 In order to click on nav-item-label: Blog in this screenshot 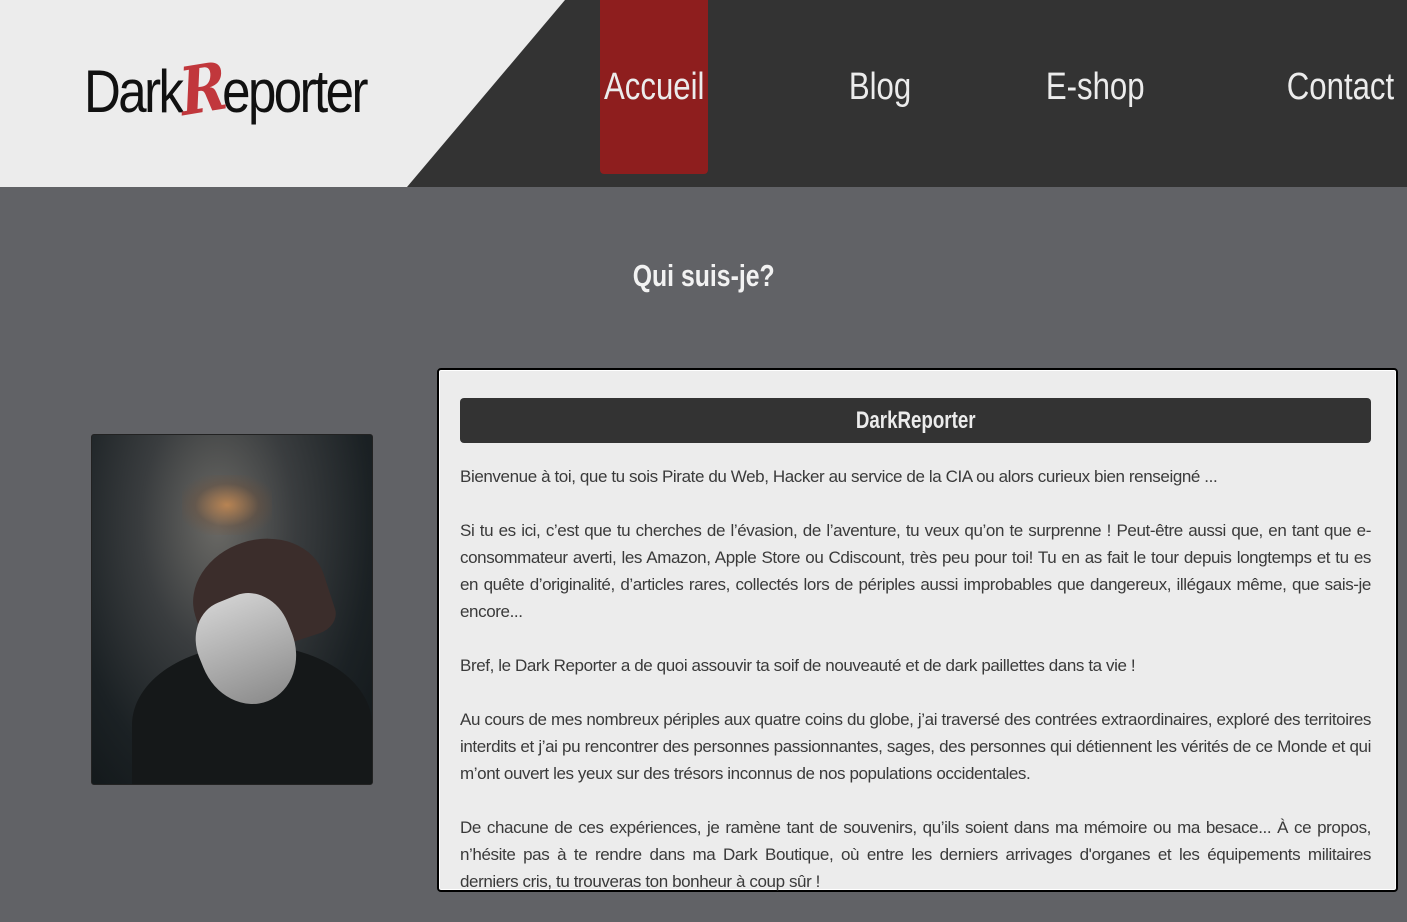, I will do `click(880, 86)`.